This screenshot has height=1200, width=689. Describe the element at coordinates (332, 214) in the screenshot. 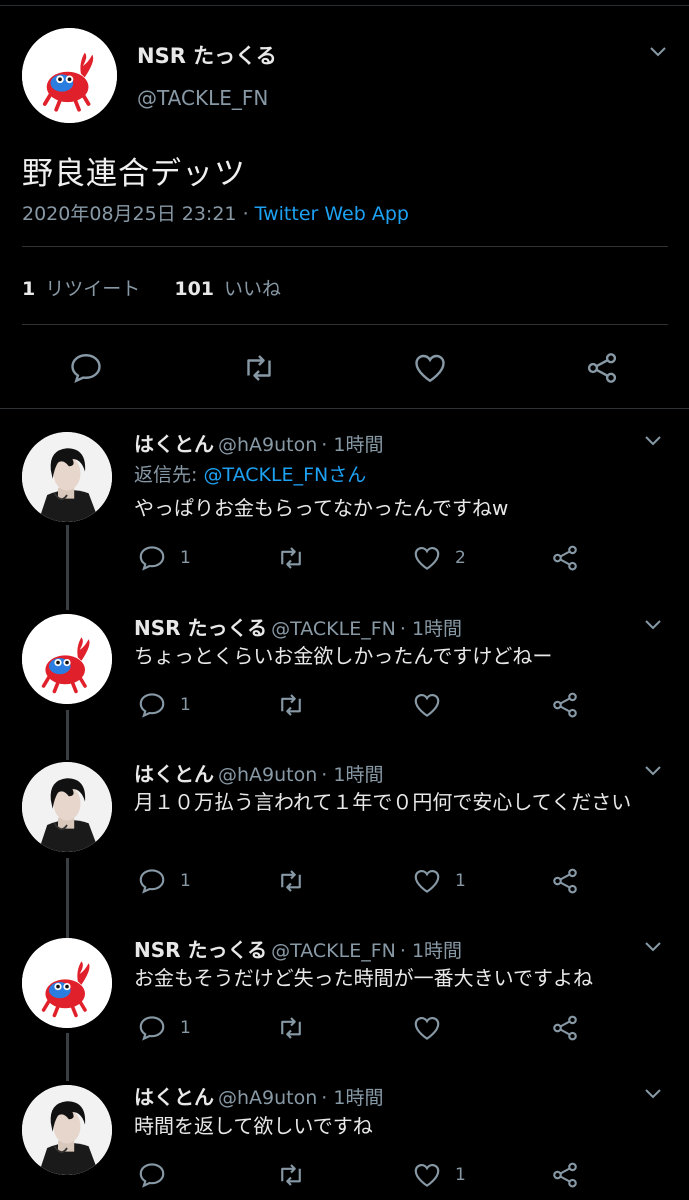

I see `tweet-source-link: Twitter Web App` at that location.